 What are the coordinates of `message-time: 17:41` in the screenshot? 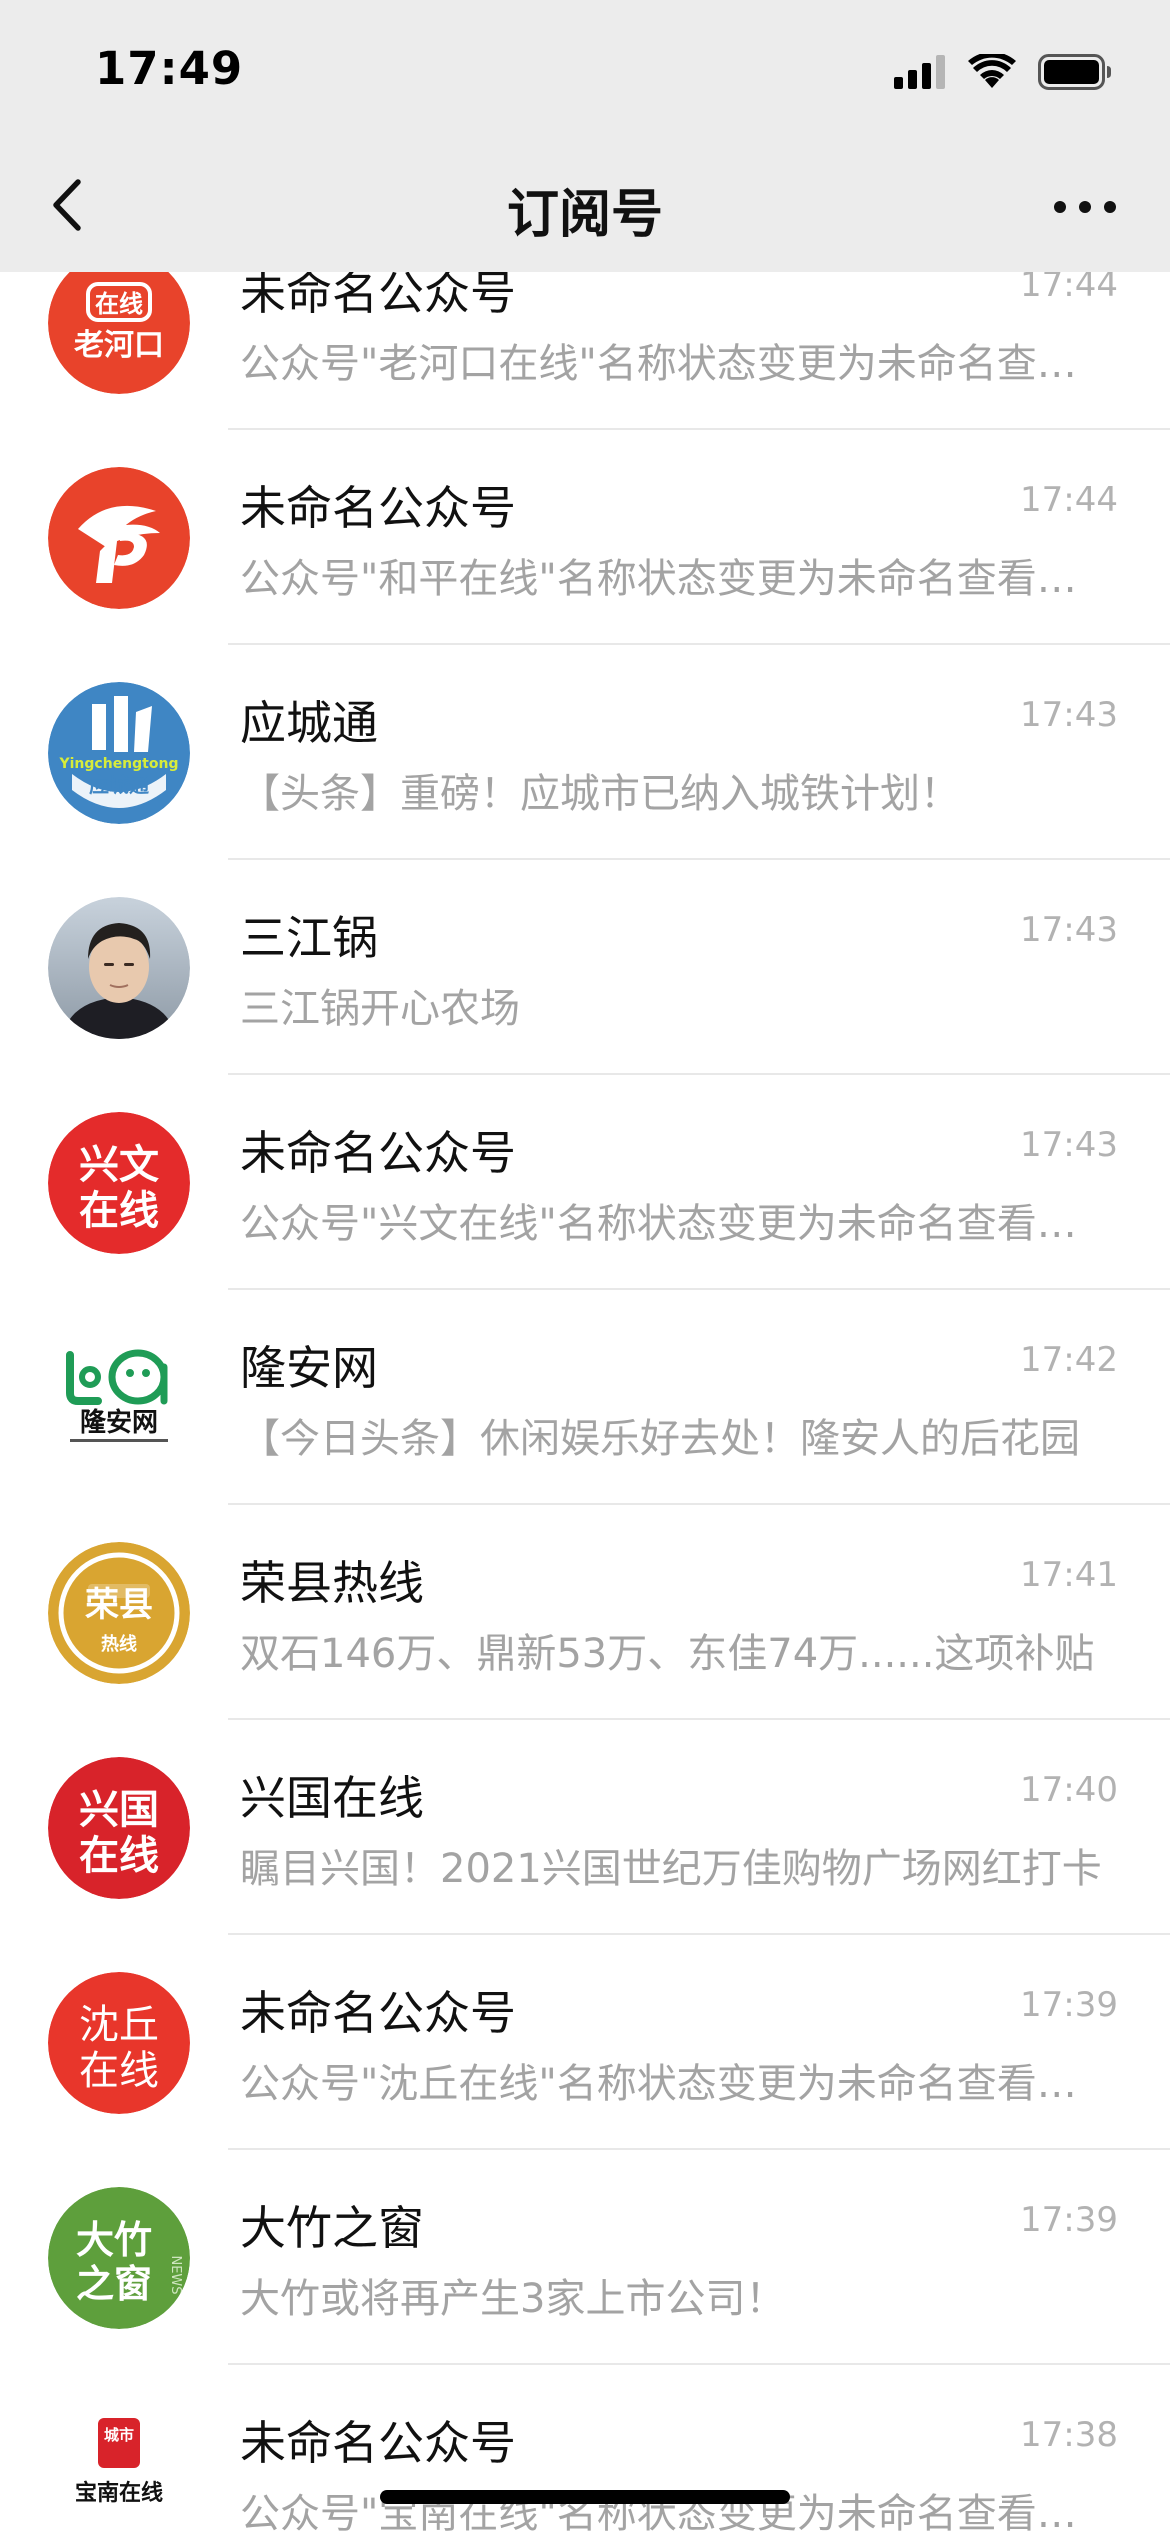 It's located at (1069, 1575).